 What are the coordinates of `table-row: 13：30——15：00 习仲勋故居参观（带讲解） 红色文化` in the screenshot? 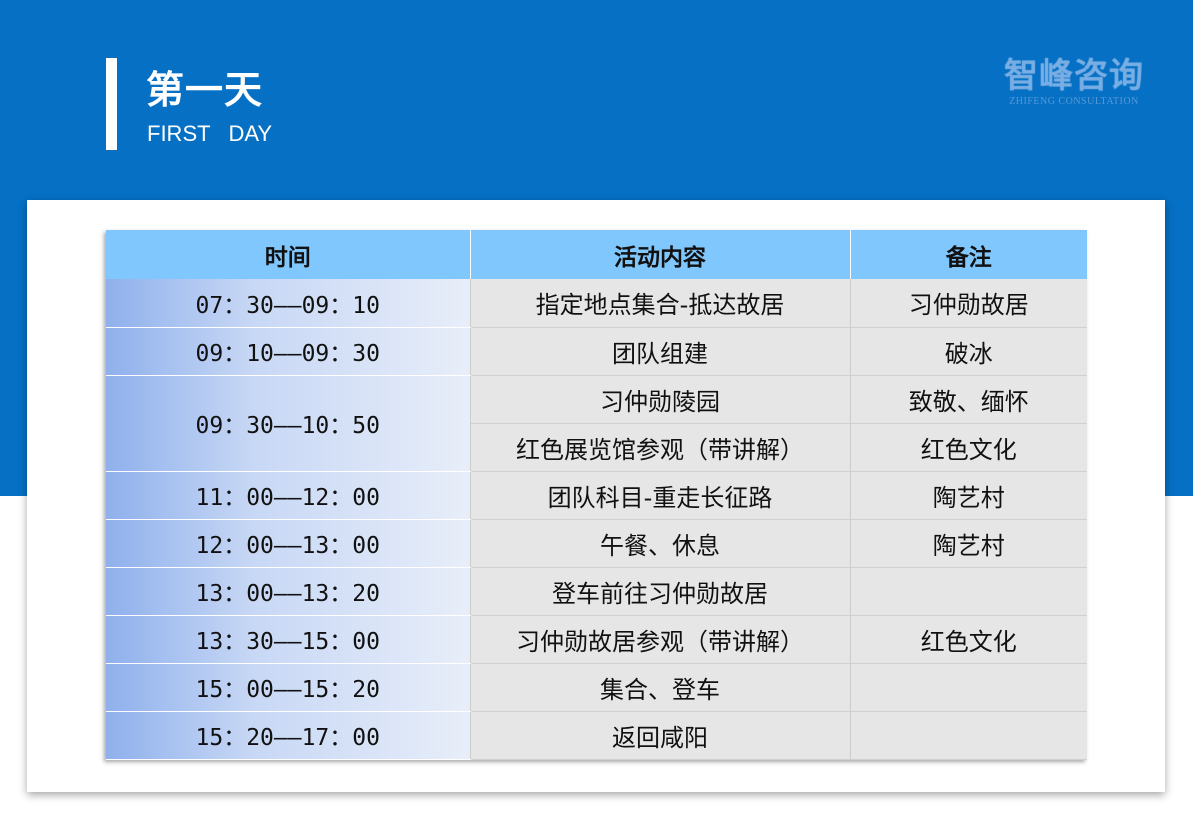 It's located at (596, 639).